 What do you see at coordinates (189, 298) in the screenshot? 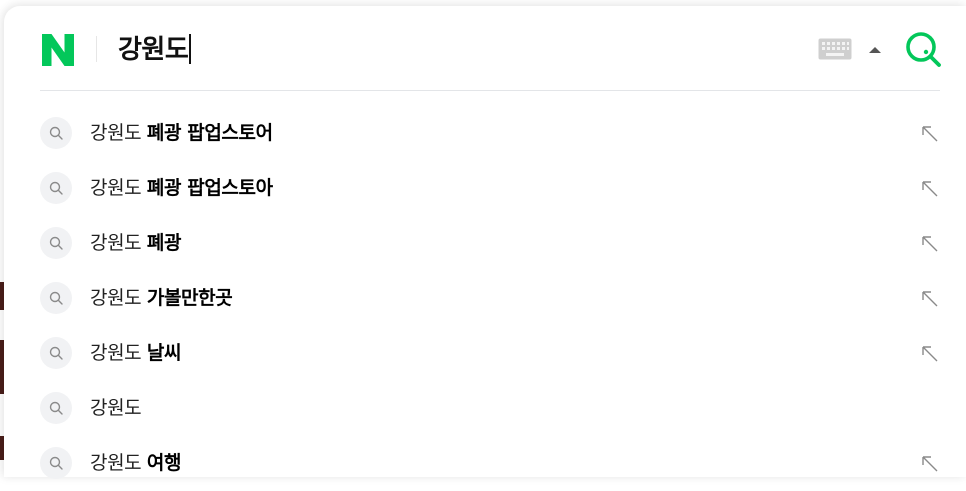
I see `suggestion-completion: 가볼만한곳` at bounding box center [189, 298].